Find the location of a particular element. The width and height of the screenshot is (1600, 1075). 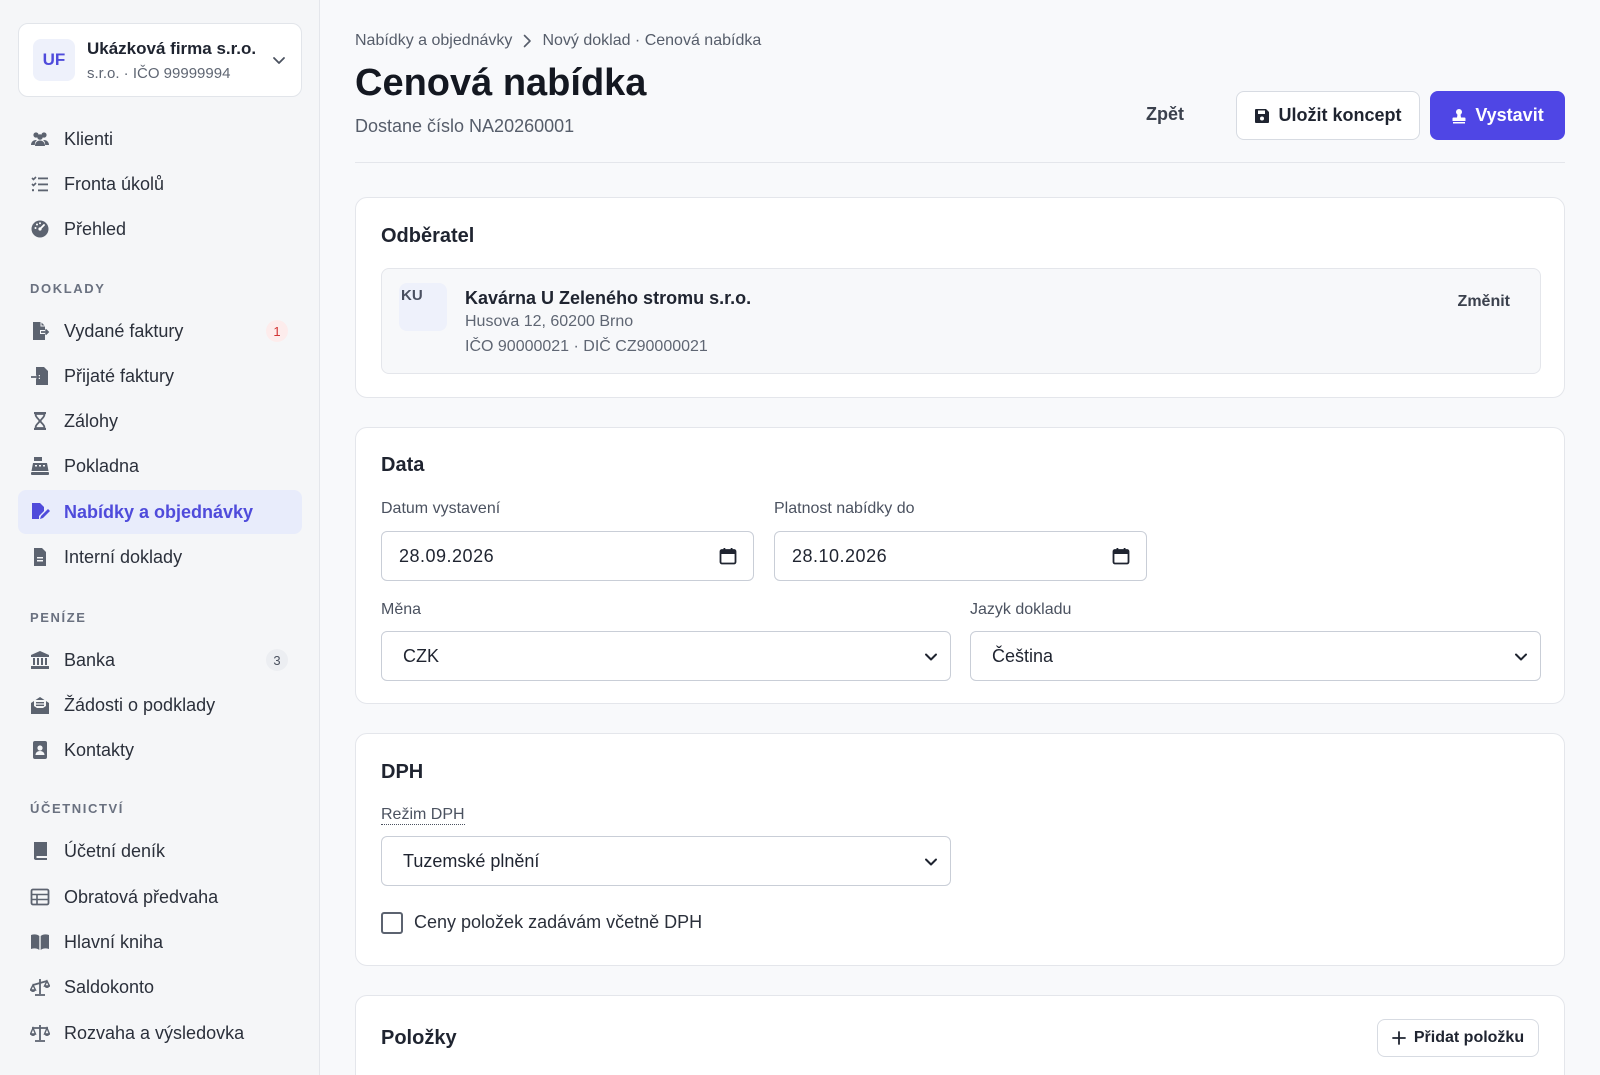

page-title: Cenová nabídka is located at coordinates (501, 83).